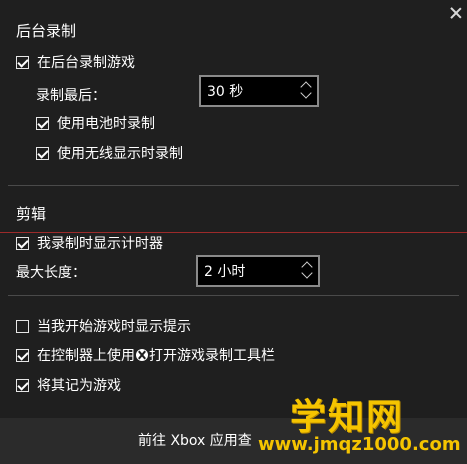 This screenshot has width=467, height=464. Describe the element at coordinates (212, 356) in the screenshot. I see `controller-open-label-after: 打开游戏录制工具栏` at that location.